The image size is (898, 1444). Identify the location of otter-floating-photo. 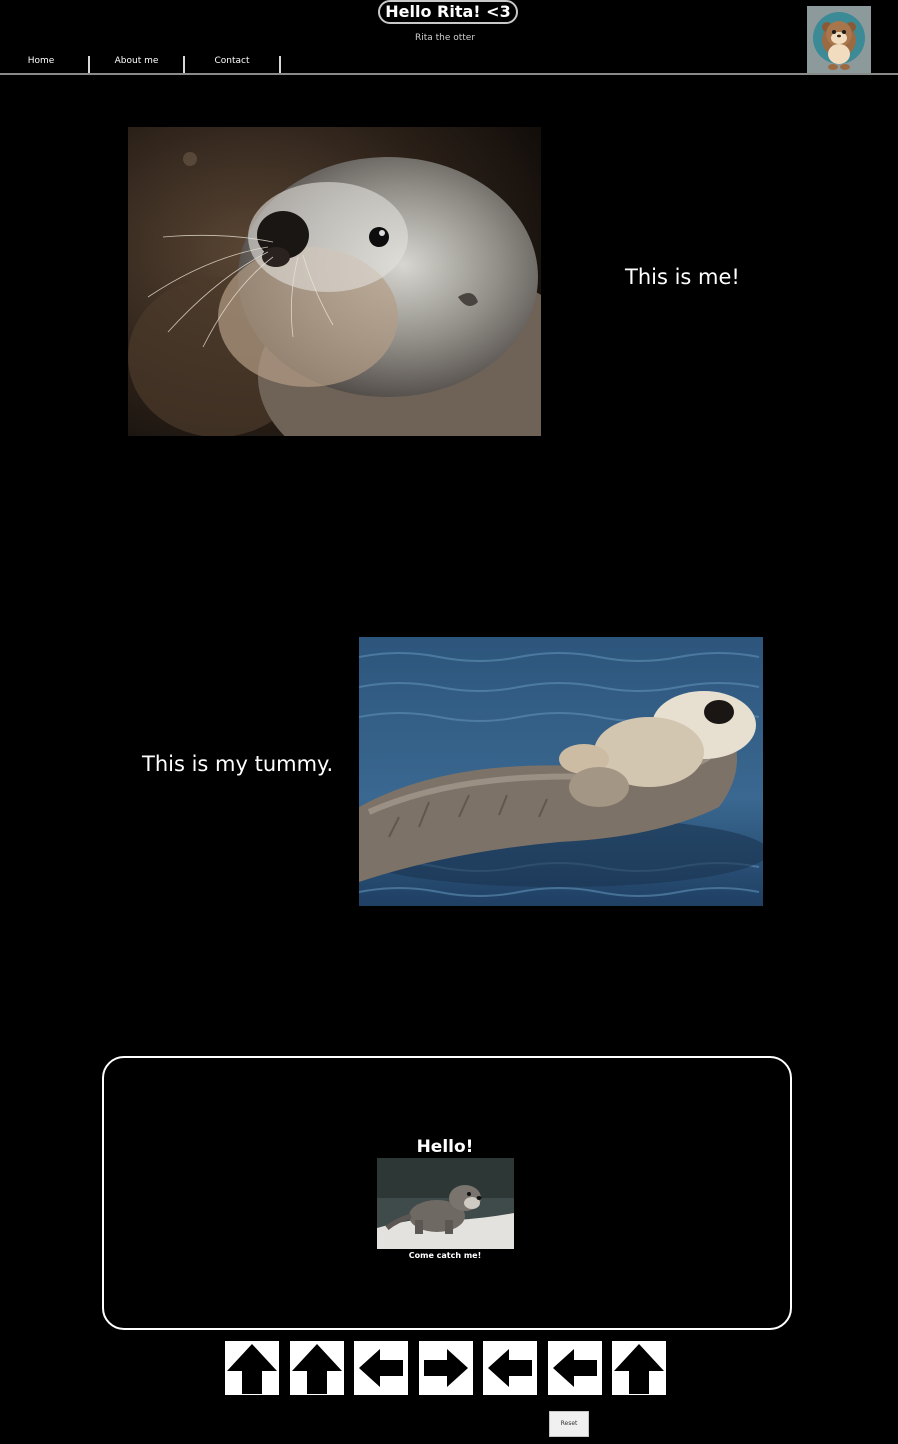
(561, 771).